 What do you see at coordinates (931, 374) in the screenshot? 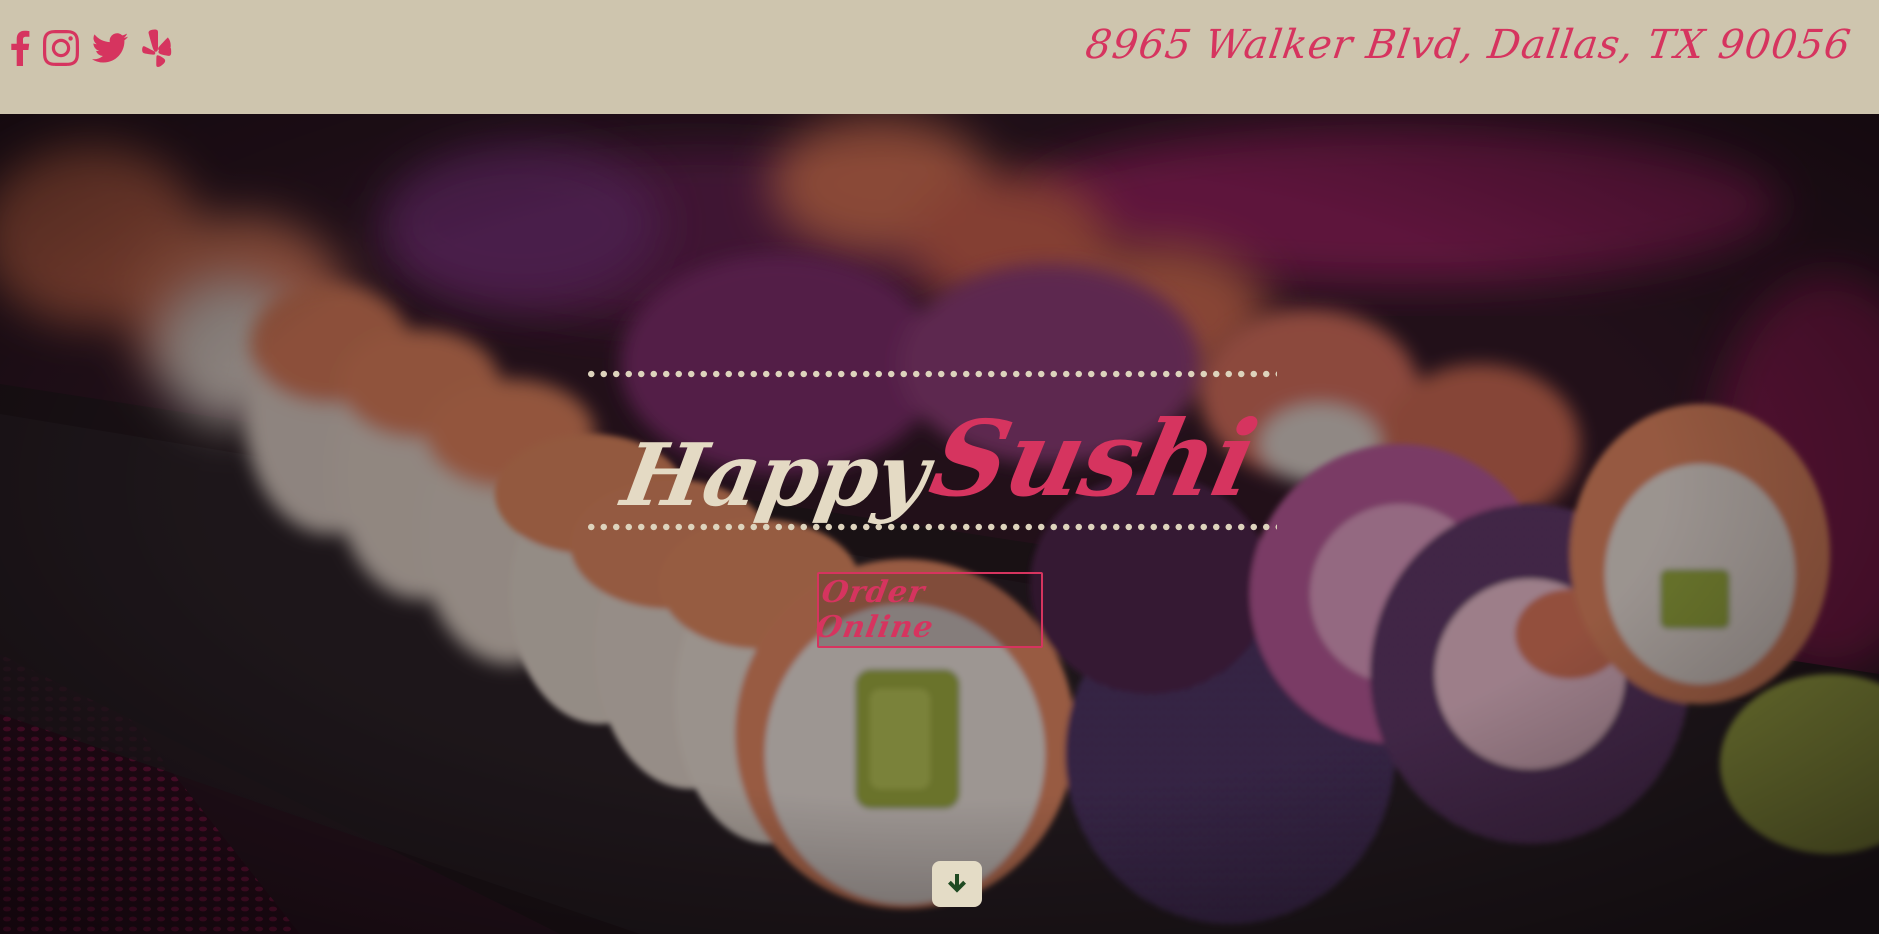
I see `dotted-divider-top` at bounding box center [931, 374].